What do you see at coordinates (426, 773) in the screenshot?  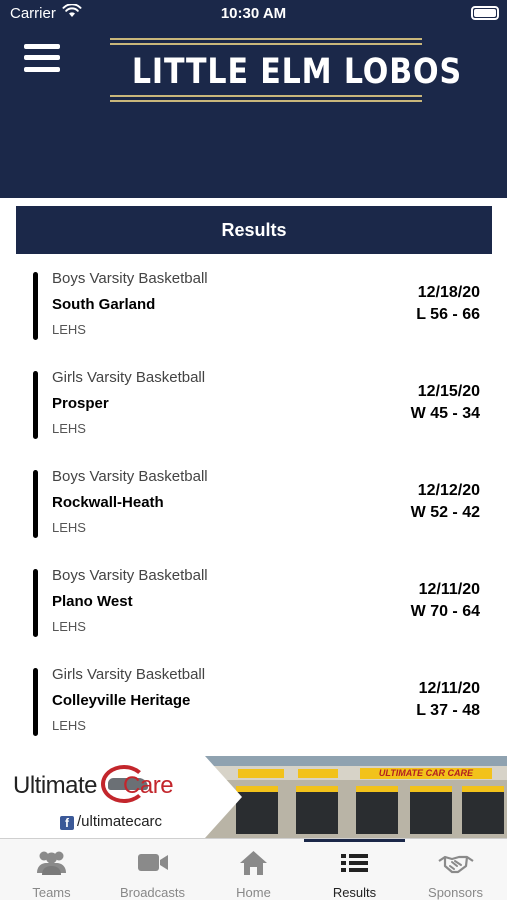 I see `shop-sign: ULTIMATE CAR CARE` at bounding box center [426, 773].